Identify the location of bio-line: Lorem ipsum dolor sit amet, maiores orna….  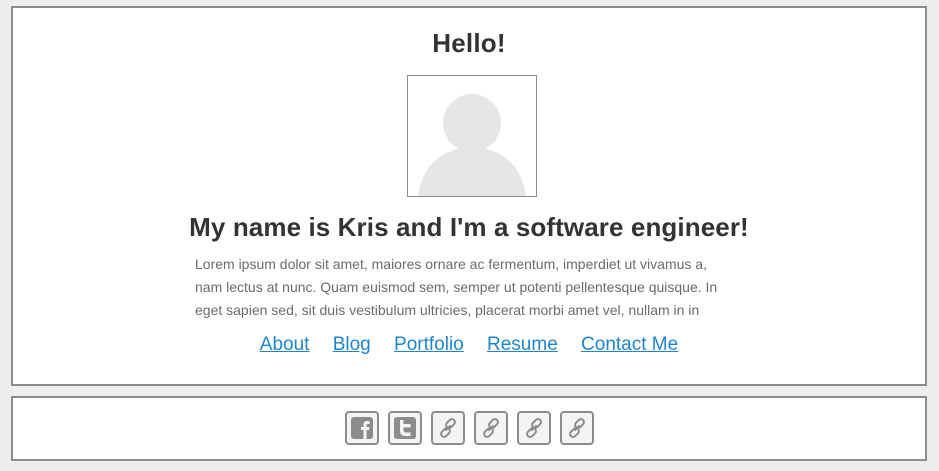
(451, 264).